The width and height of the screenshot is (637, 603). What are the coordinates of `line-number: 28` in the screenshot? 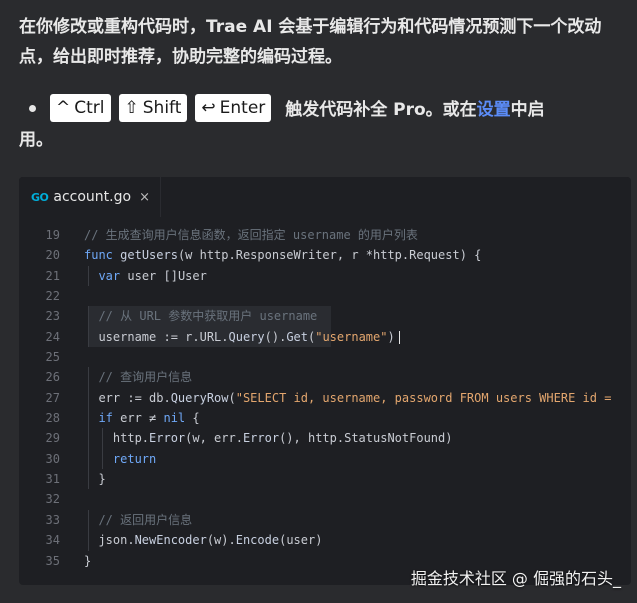 It's located at (52, 418).